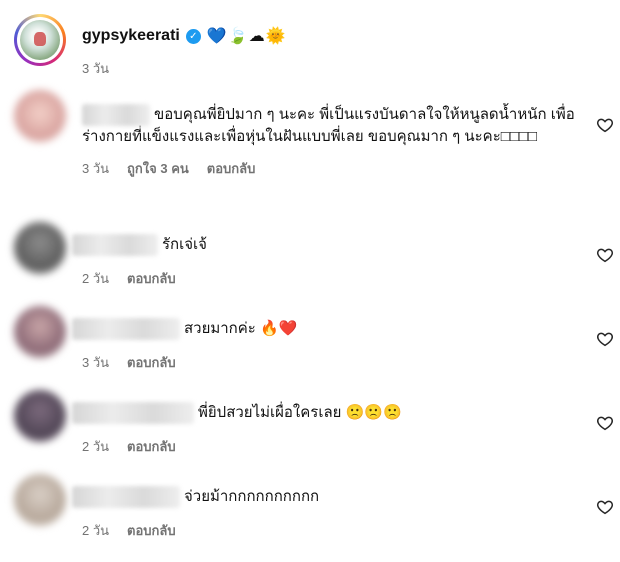  What do you see at coordinates (184, 244) in the screenshot?
I see `comment-text: รักเจ่เจ้` at bounding box center [184, 244].